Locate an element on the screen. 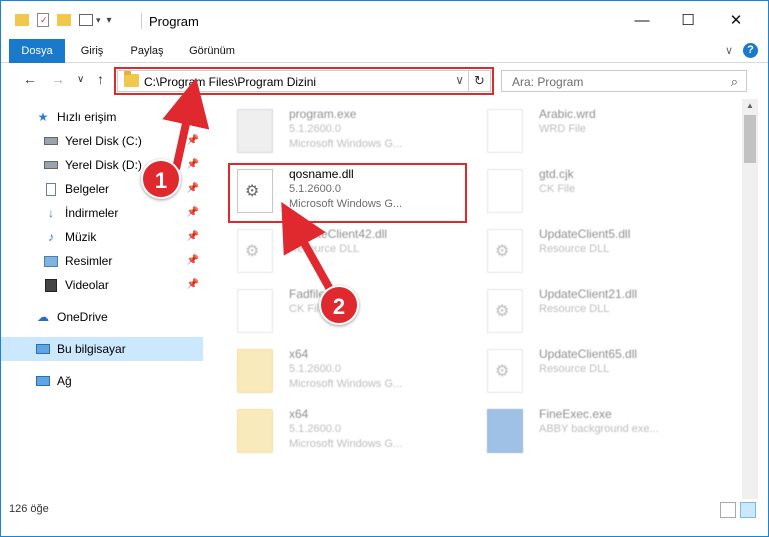 The width and height of the screenshot is (769, 537). view-options-icon is located at coordinates (86, 20).